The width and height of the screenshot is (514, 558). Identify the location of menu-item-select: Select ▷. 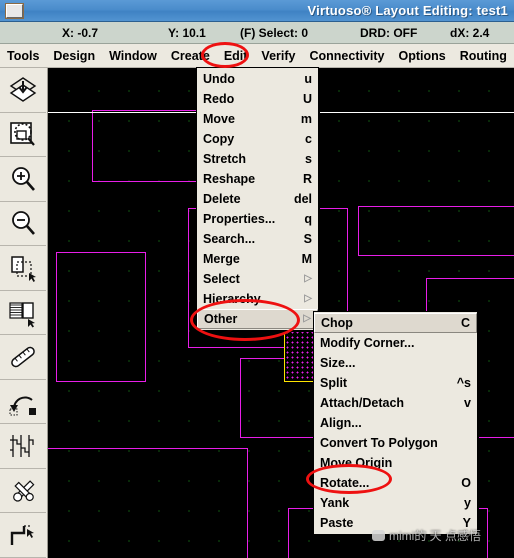
(257, 279).